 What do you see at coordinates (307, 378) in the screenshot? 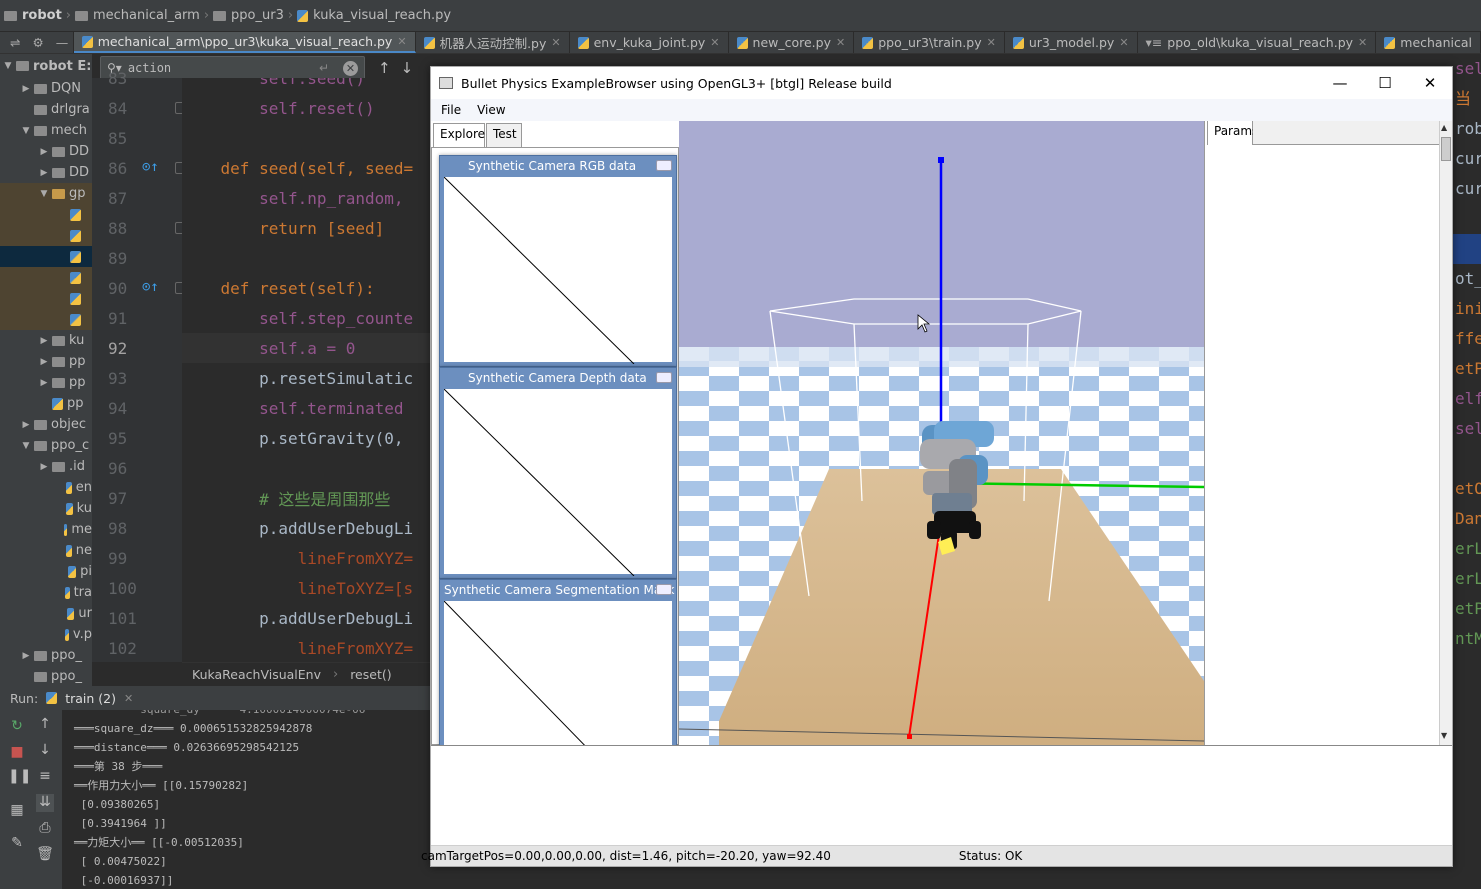
I see `code-line: p.resetSimulatic` at bounding box center [307, 378].